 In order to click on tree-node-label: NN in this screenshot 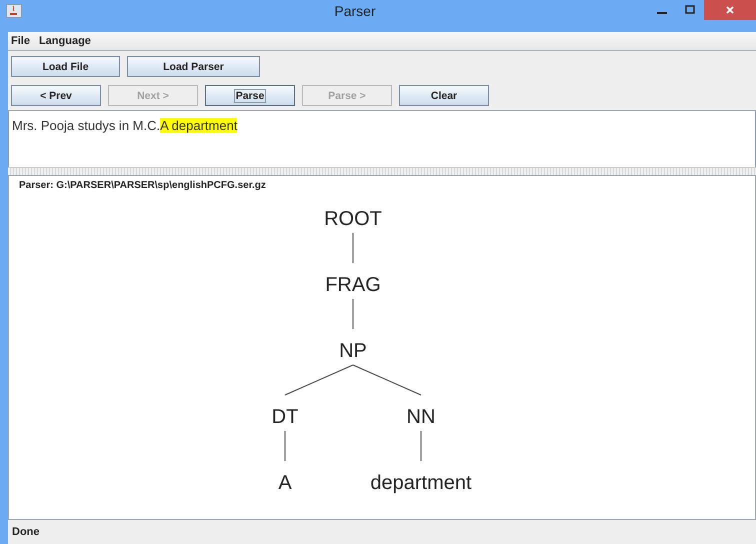, I will do `click(421, 417)`.